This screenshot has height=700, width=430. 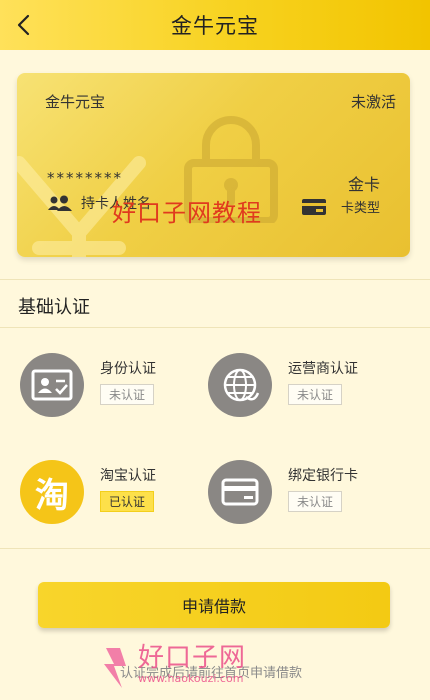 What do you see at coordinates (52, 385) in the screenshot?
I see `id-card-icon` at bounding box center [52, 385].